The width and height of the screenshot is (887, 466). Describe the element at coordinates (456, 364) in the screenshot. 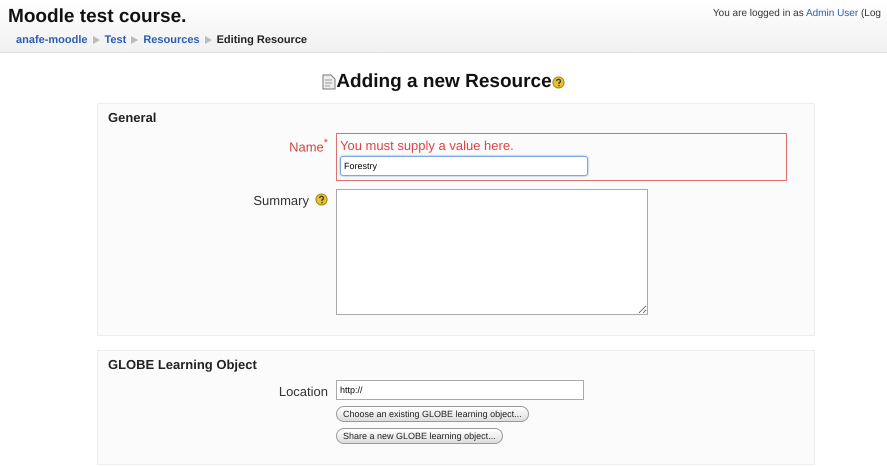

I see `section-legend: GLOBE Learning Object` at that location.